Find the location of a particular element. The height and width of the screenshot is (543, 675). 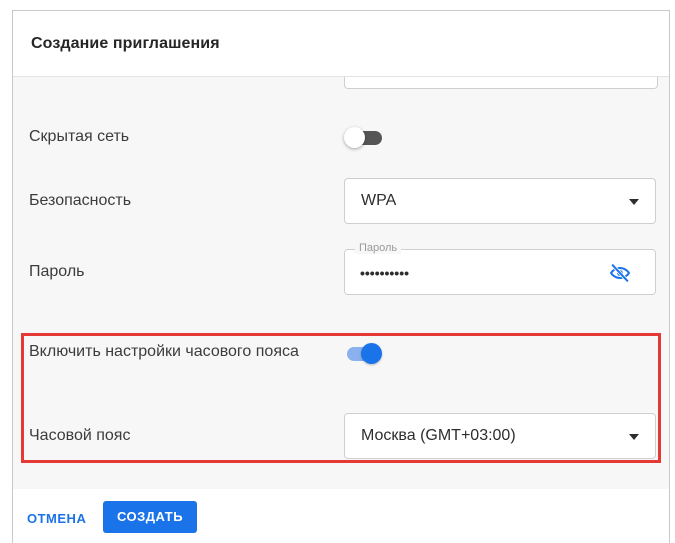

password-label: Пароль is located at coordinates (57, 271).